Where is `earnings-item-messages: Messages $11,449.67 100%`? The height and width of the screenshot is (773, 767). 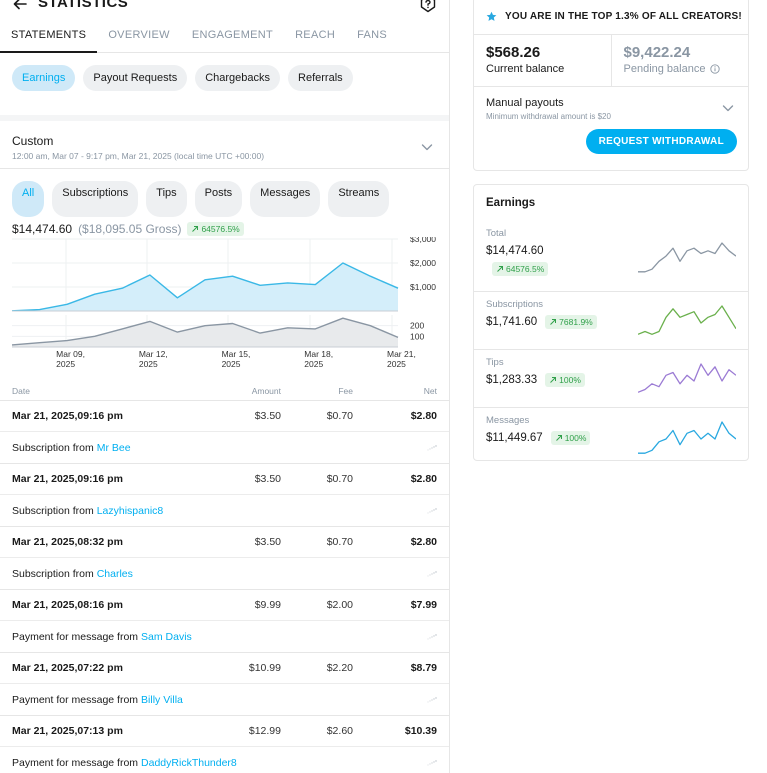 earnings-item-messages: Messages $11,449.67 100% is located at coordinates (611, 436).